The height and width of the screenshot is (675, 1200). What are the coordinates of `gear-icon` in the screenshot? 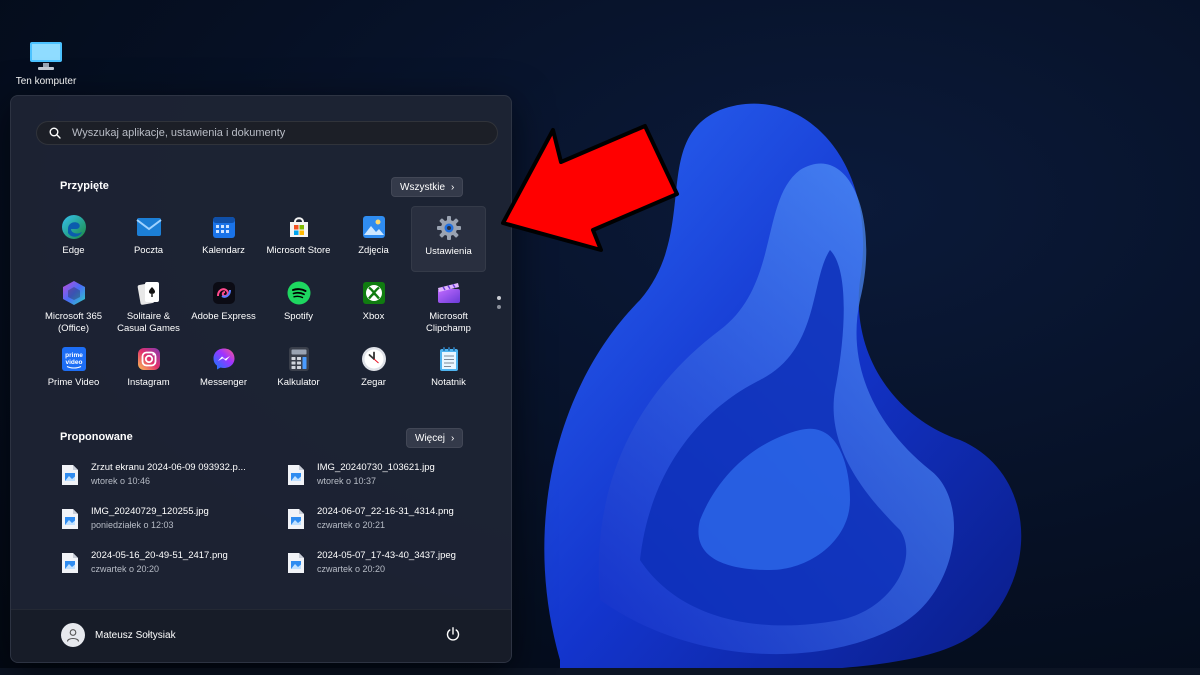 It's located at (449, 228).